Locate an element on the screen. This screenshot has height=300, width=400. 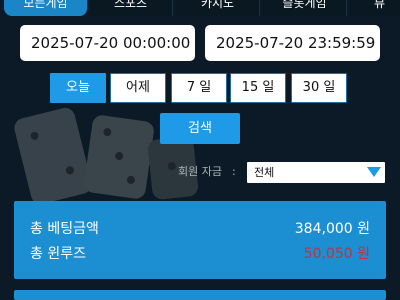
total-winloss-value: 50,050 원 is located at coordinates (336, 254).